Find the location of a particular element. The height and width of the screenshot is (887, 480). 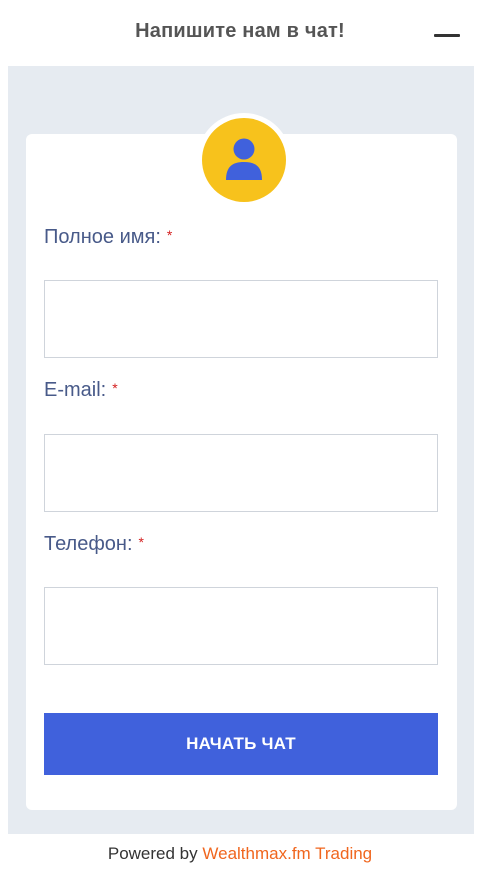

phone-input is located at coordinates (241, 626).